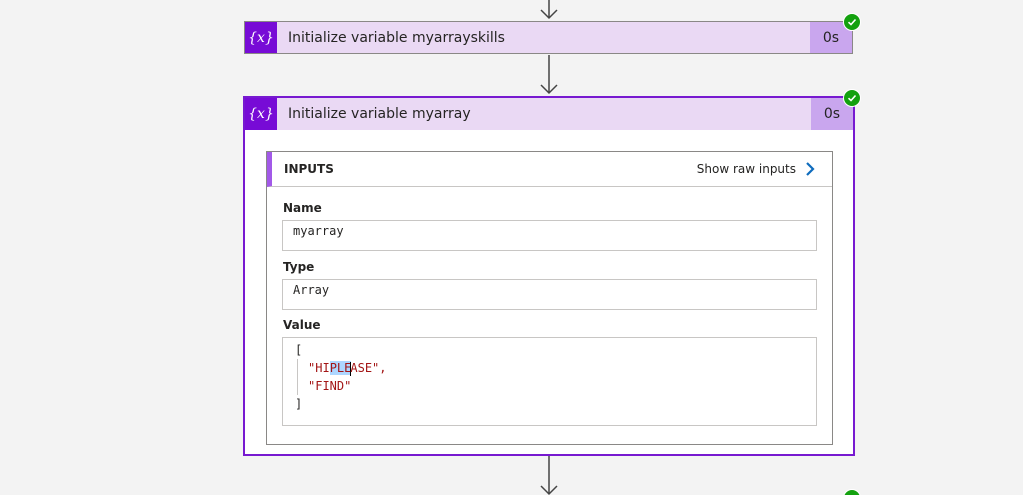  Describe the element at coordinates (299, 267) in the screenshot. I see `type-label: Type` at that location.